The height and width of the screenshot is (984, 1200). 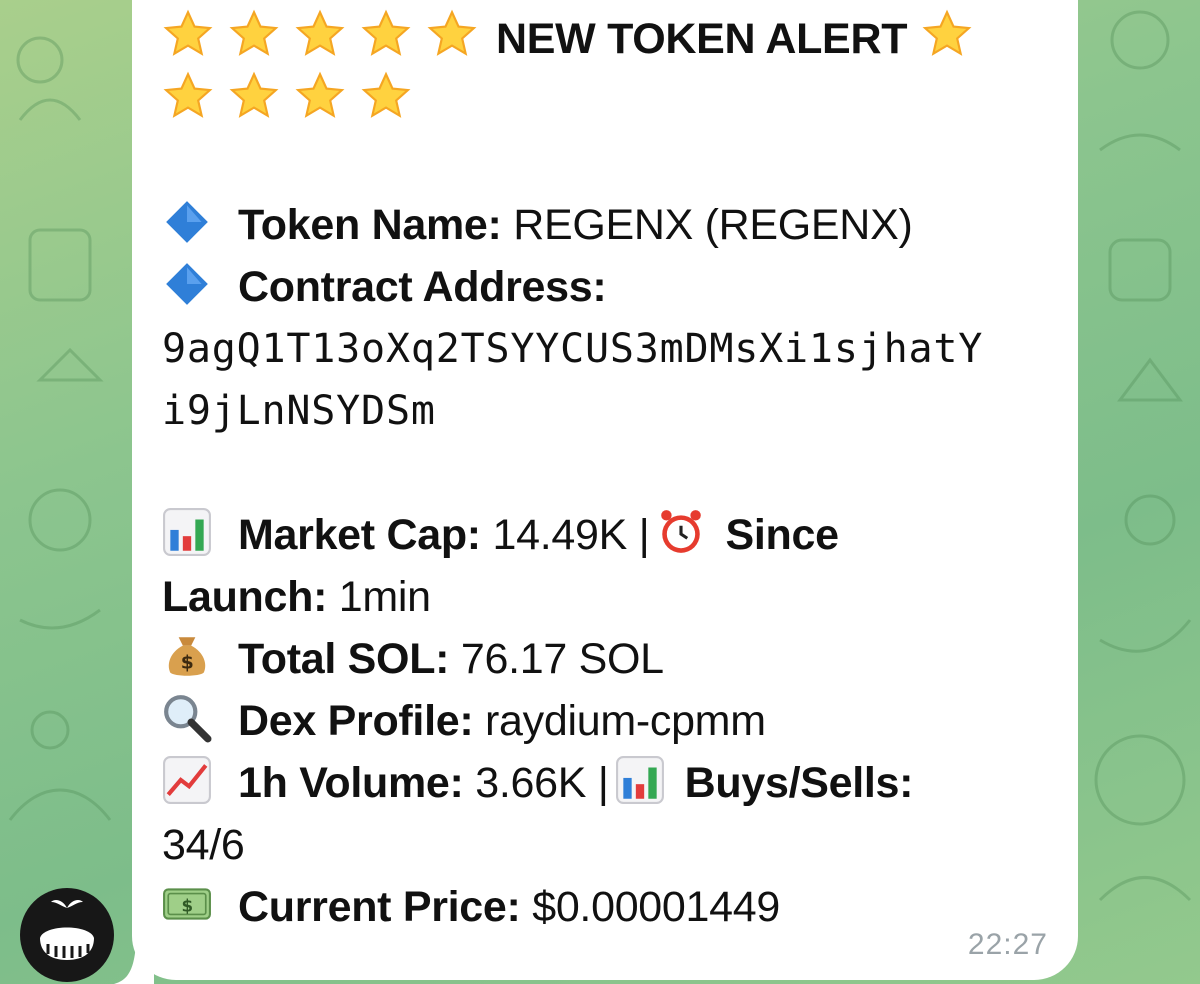 What do you see at coordinates (351, 783) in the screenshot?
I see `volume-label: 1h Volume:` at bounding box center [351, 783].